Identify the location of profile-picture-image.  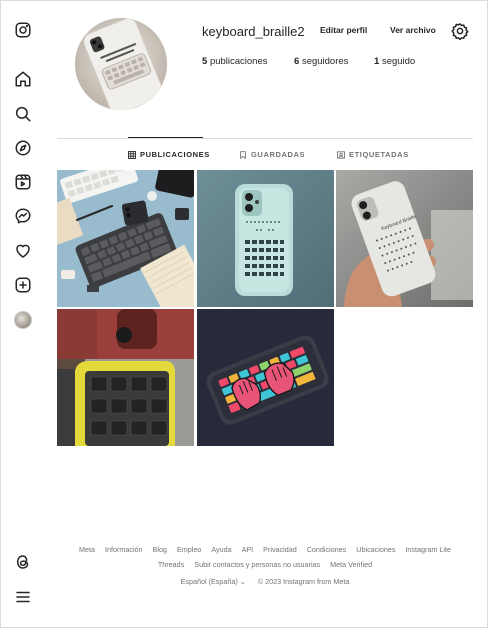
(121, 64).